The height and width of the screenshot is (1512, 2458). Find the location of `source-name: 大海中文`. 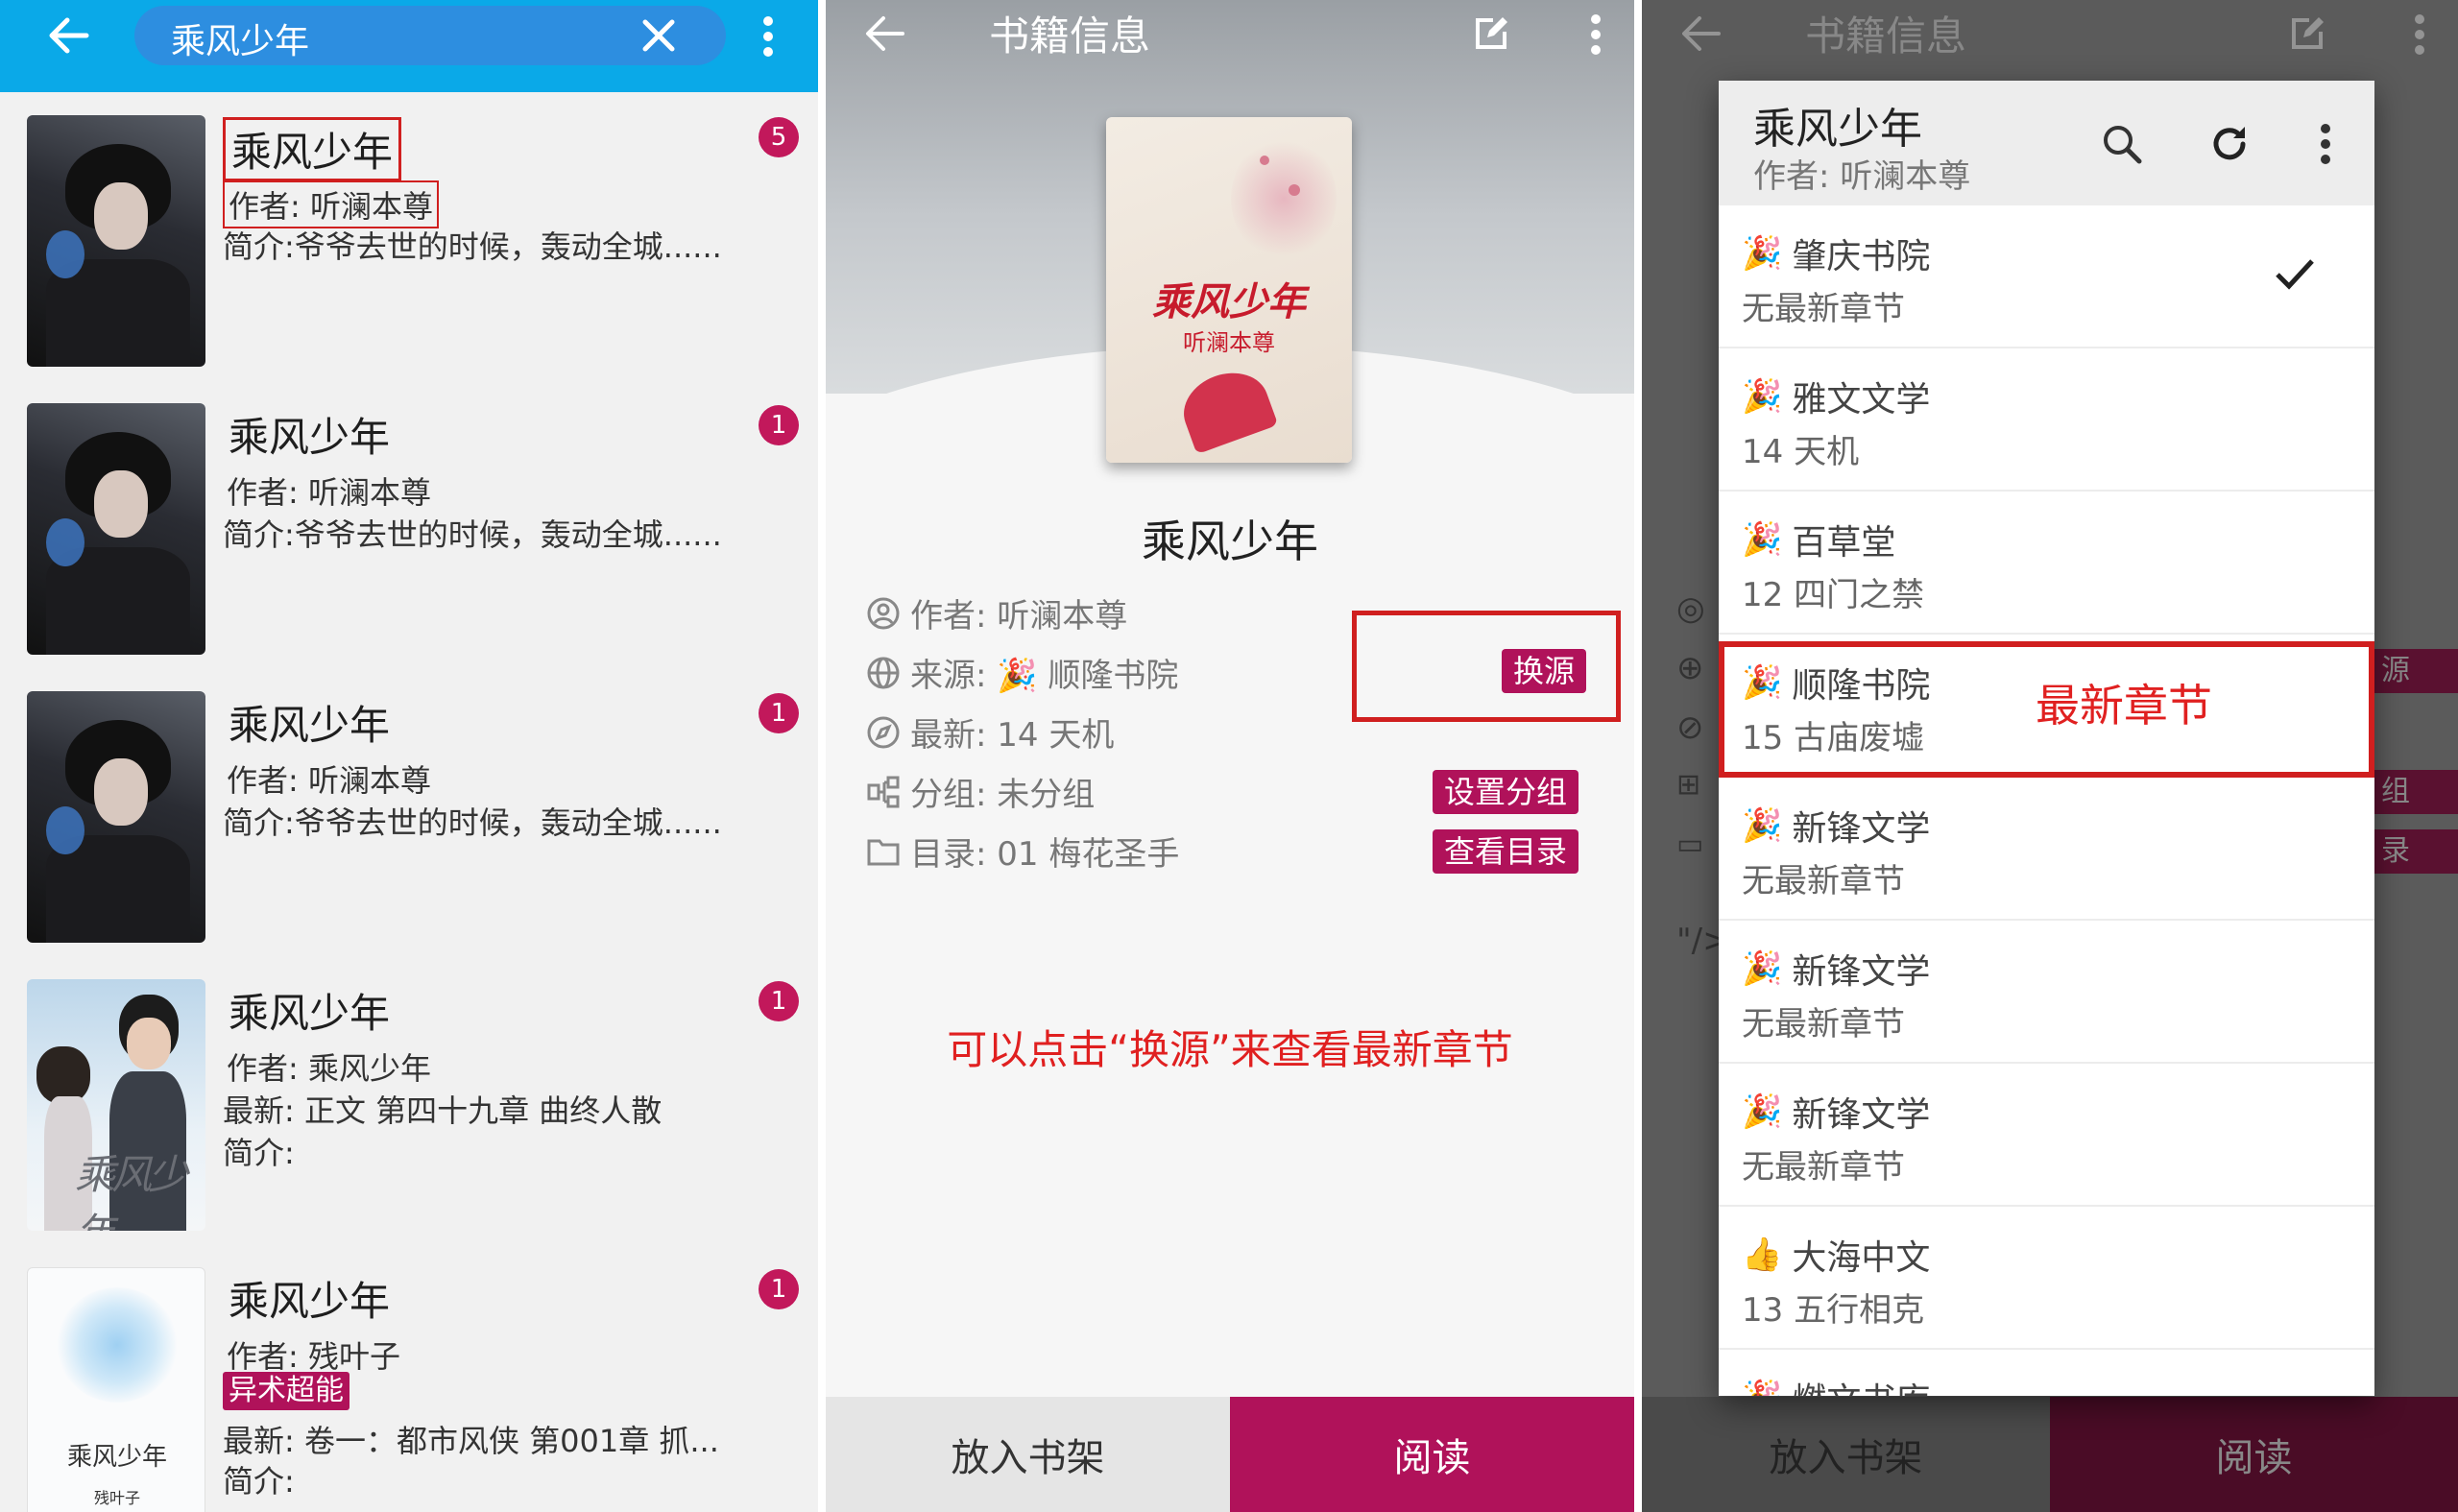

source-name: 大海中文 is located at coordinates (1862, 1258).